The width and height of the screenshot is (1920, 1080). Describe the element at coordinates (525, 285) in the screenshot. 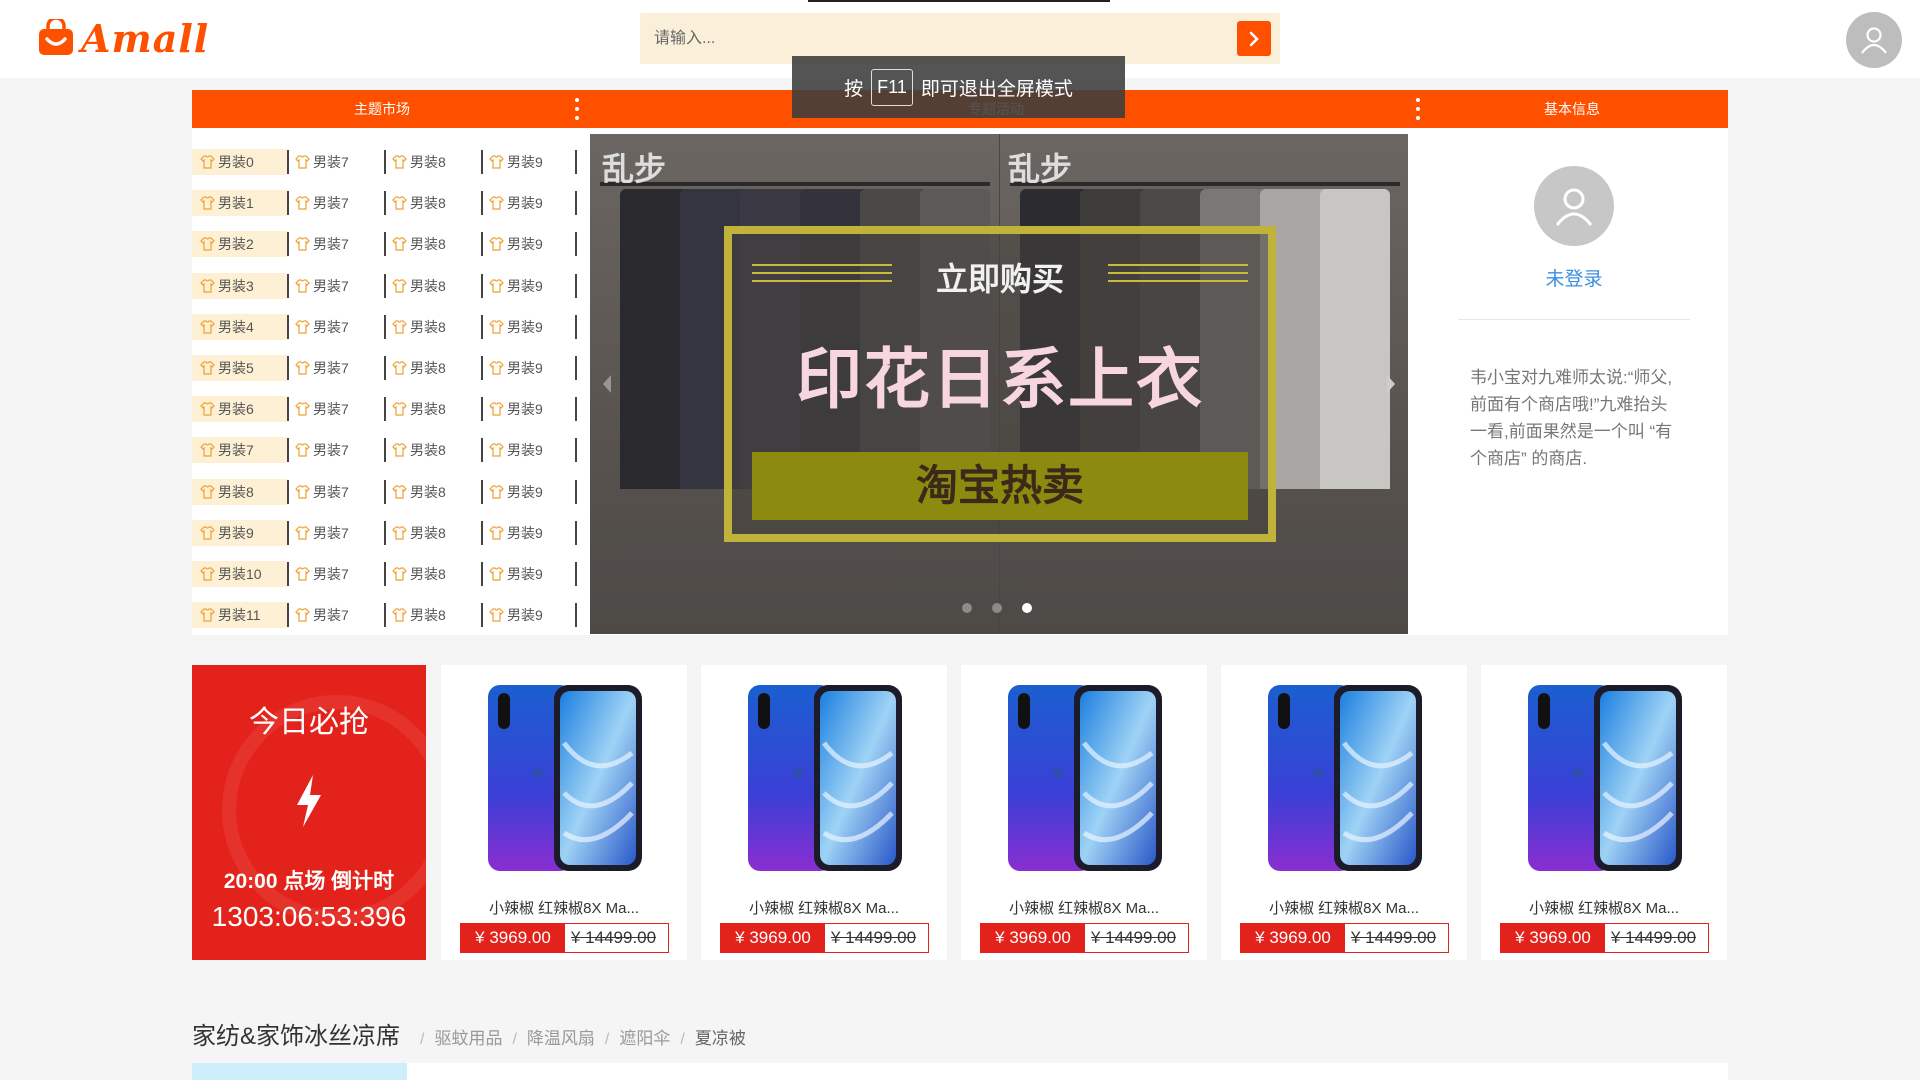

I see `category-label: 男装9` at that location.